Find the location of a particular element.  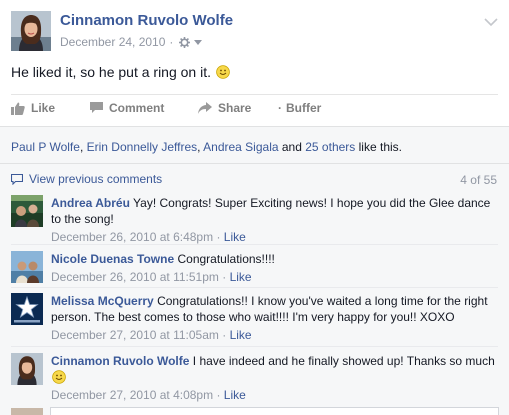

thumbs-up-icon is located at coordinates (18, 108).